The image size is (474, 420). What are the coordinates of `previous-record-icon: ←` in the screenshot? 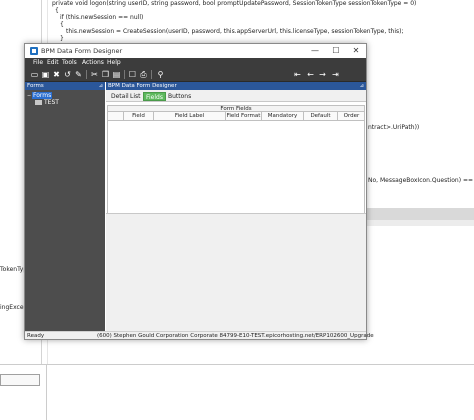 It's located at (310, 74).